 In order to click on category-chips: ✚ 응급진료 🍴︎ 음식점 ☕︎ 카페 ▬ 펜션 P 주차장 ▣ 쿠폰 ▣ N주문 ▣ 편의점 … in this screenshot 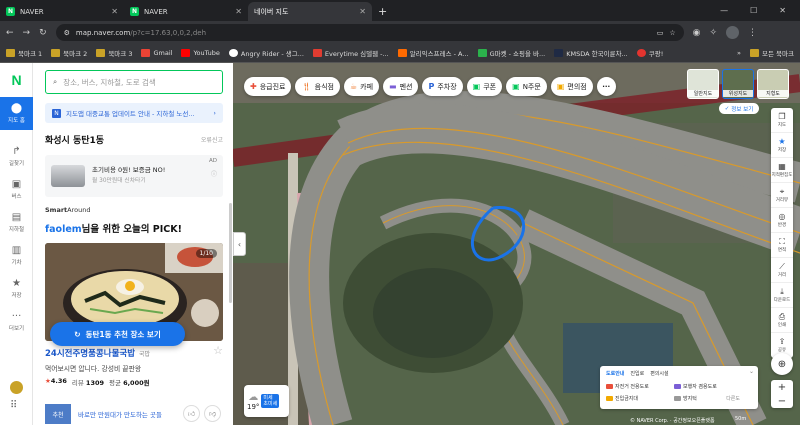, I will do `click(430, 86)`.